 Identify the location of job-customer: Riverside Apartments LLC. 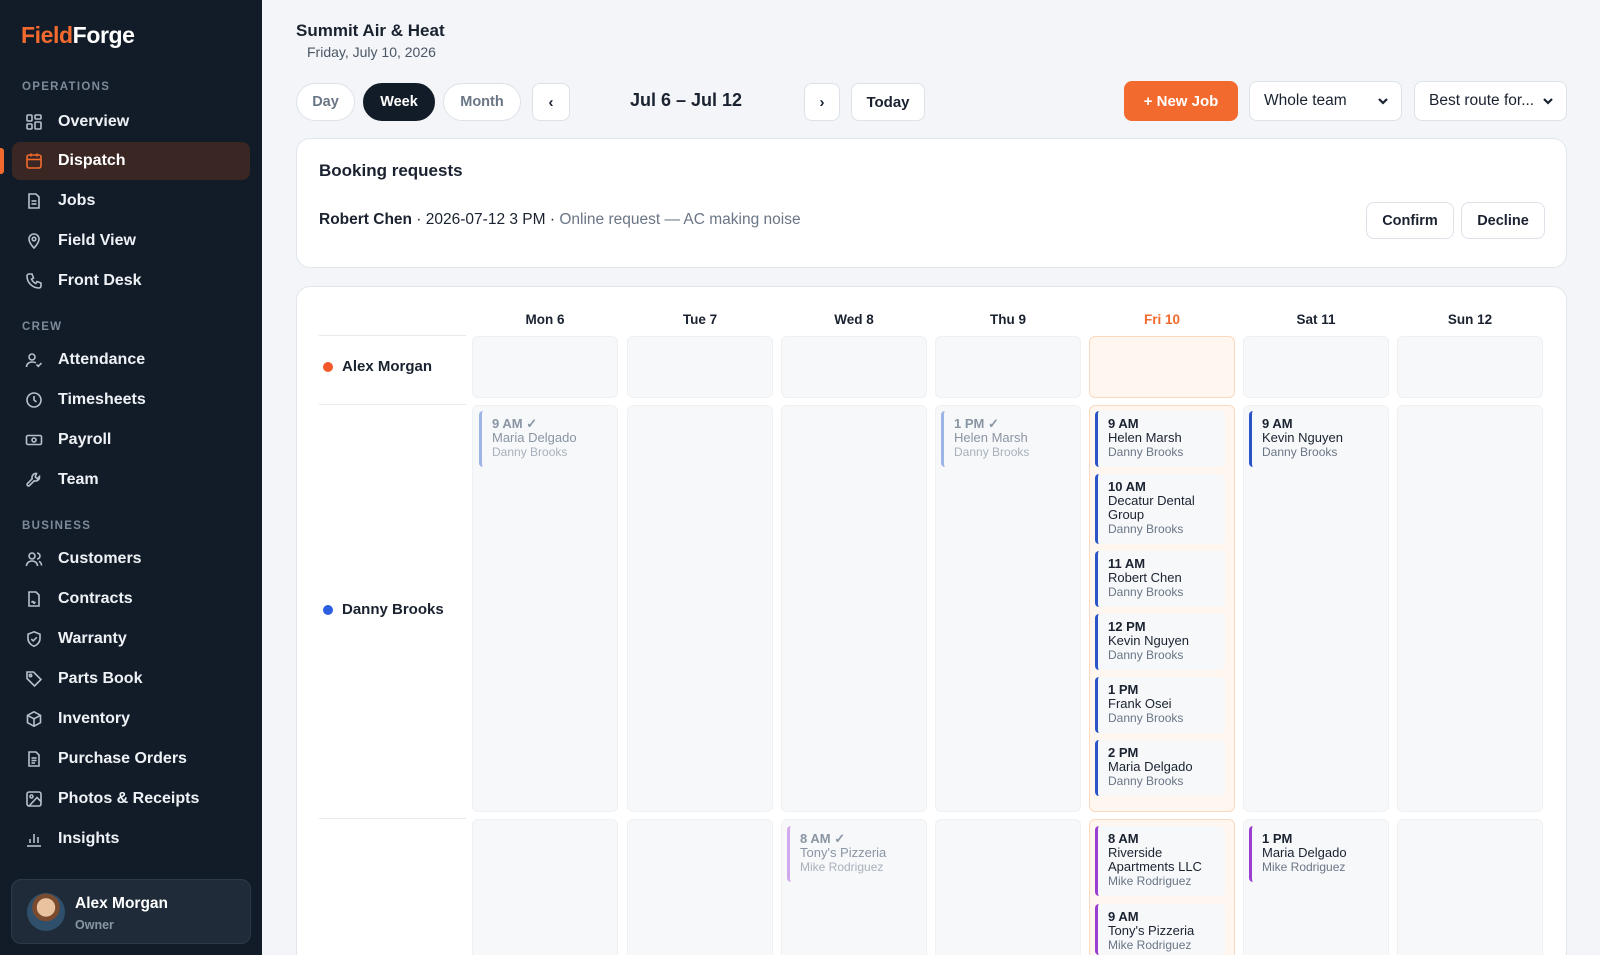
(1155, 859).